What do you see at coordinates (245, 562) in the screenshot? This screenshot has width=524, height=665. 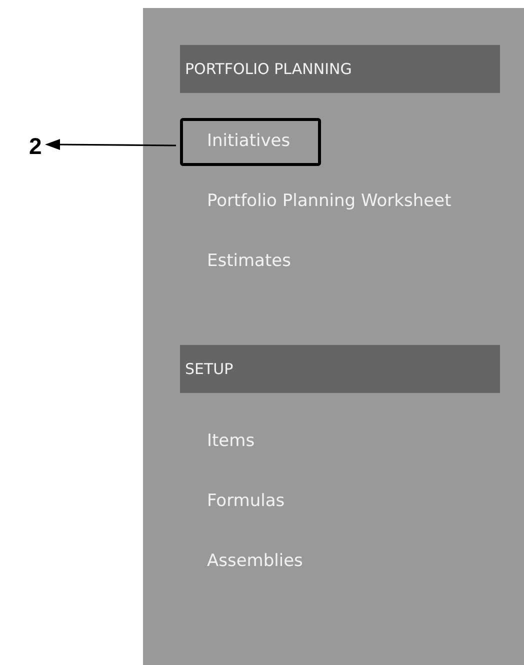 I see `nav-link: Assemblies` at bounding box center [245, 562].